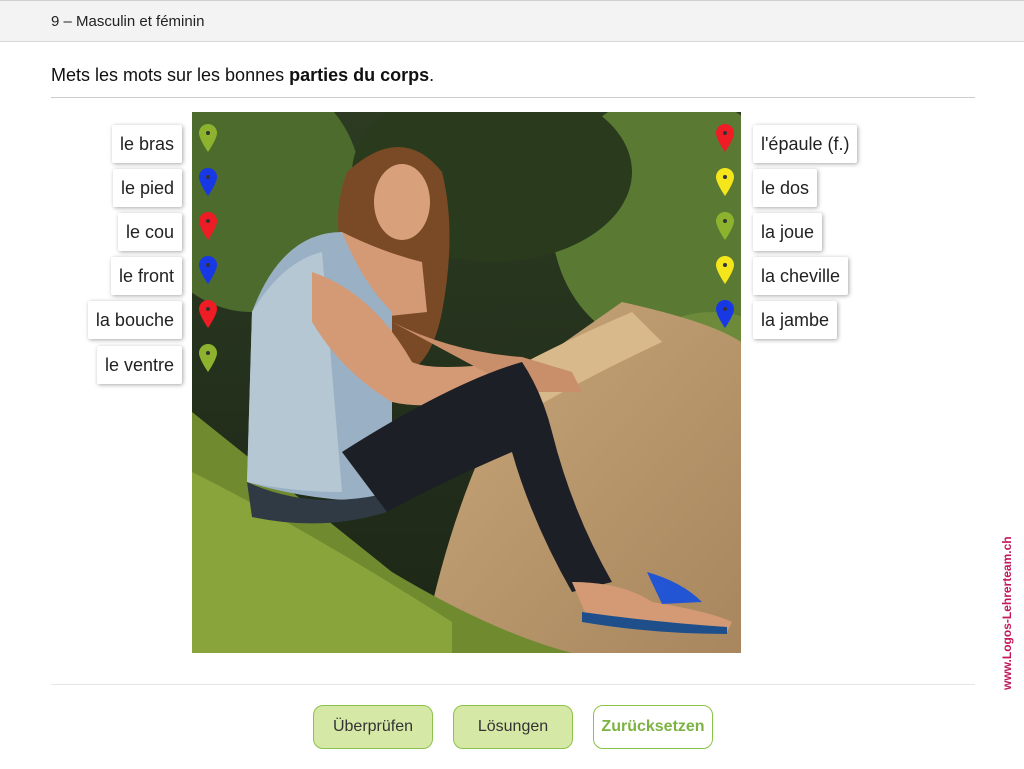  Describe the element at coordinates (653, 727) in the screenshot. I see `reset-button: Zurücksetzen` at that location.